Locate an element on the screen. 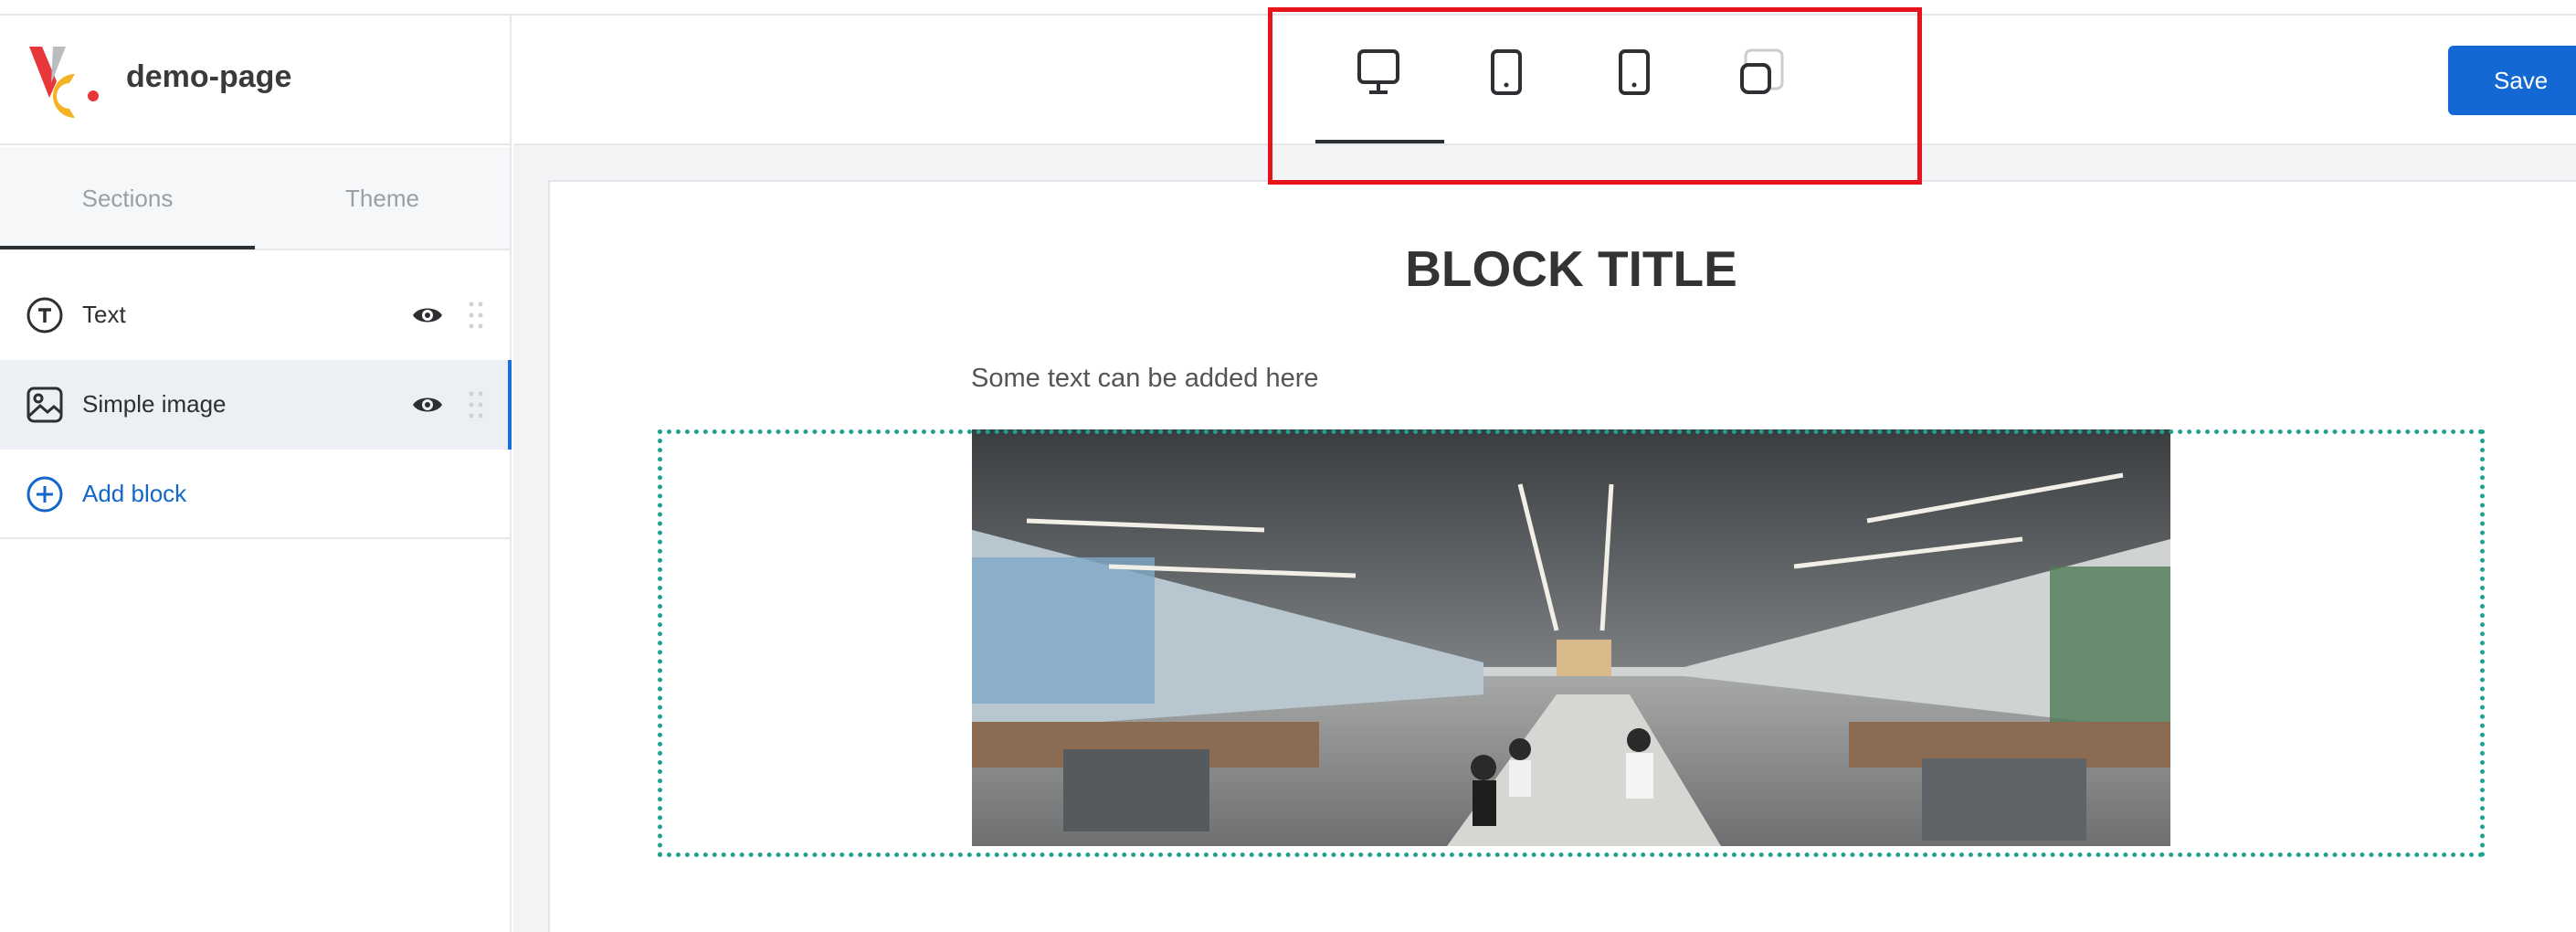 The height and width of the screenshot is (932, 2576). save-button: Save is located at coordinates (2512, 80).